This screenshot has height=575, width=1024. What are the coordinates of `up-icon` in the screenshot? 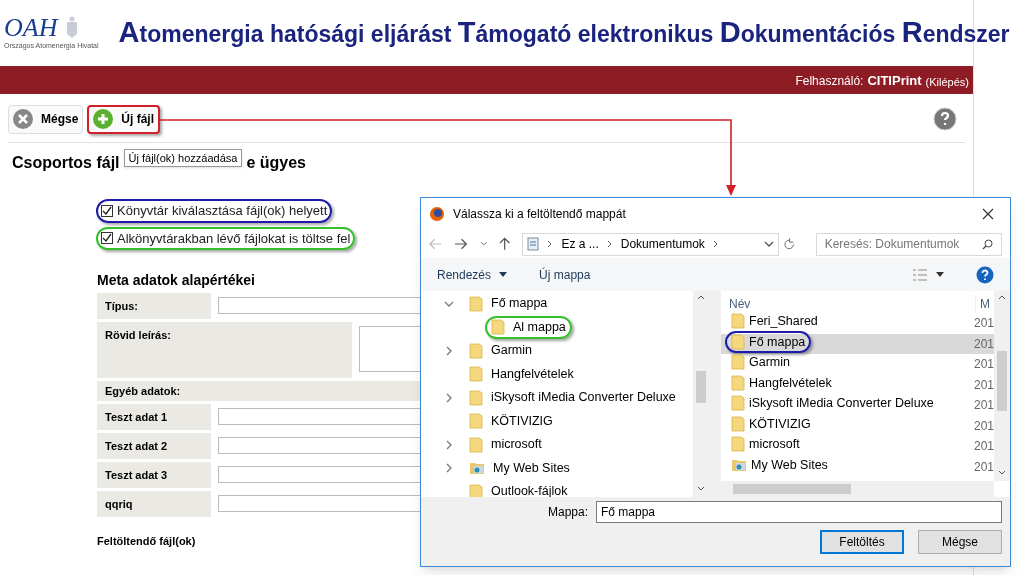 It's located at (505, 244).